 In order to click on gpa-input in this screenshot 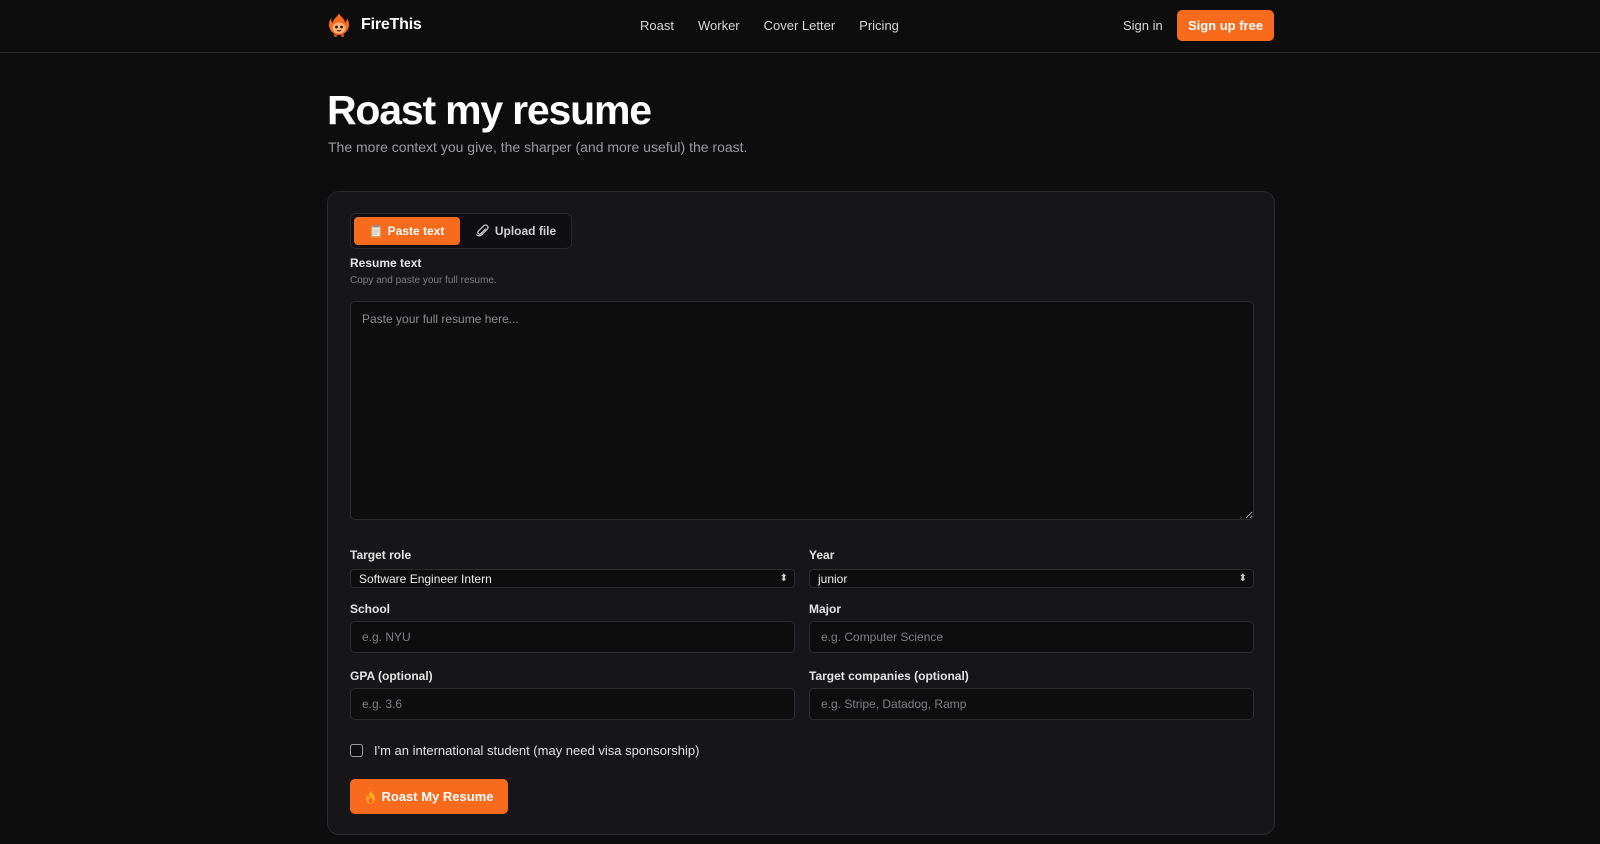, I will do `click(572, 704)`.